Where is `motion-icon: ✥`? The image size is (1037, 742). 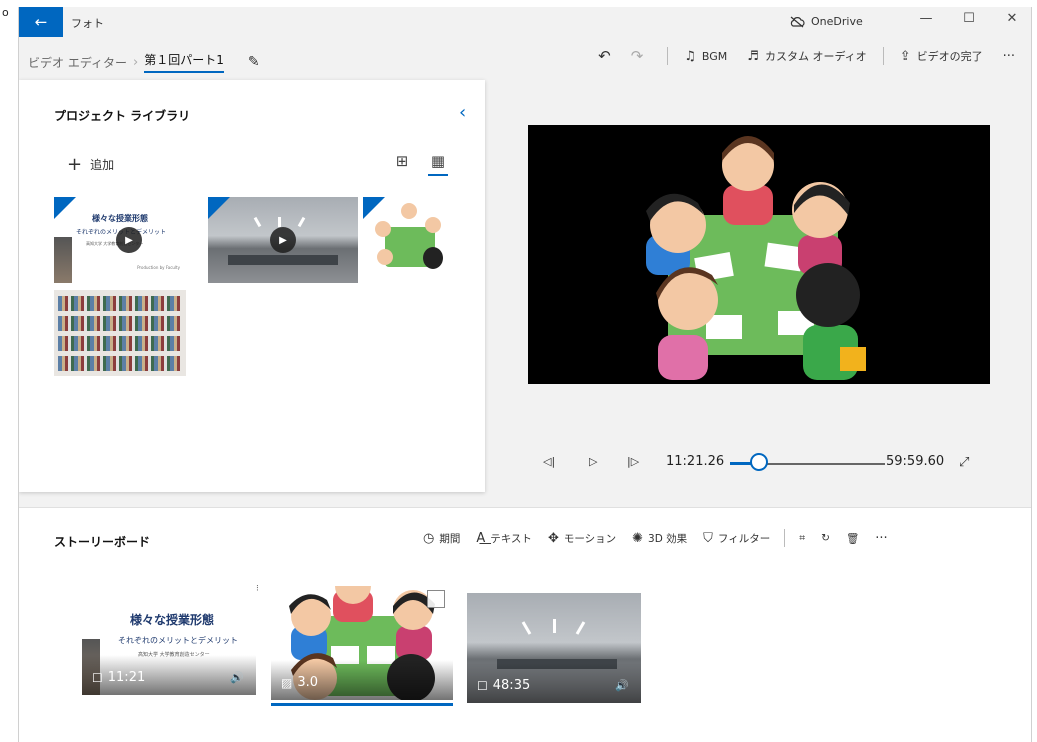
motion-icon: ✥ is located at coordinates (553, 538).